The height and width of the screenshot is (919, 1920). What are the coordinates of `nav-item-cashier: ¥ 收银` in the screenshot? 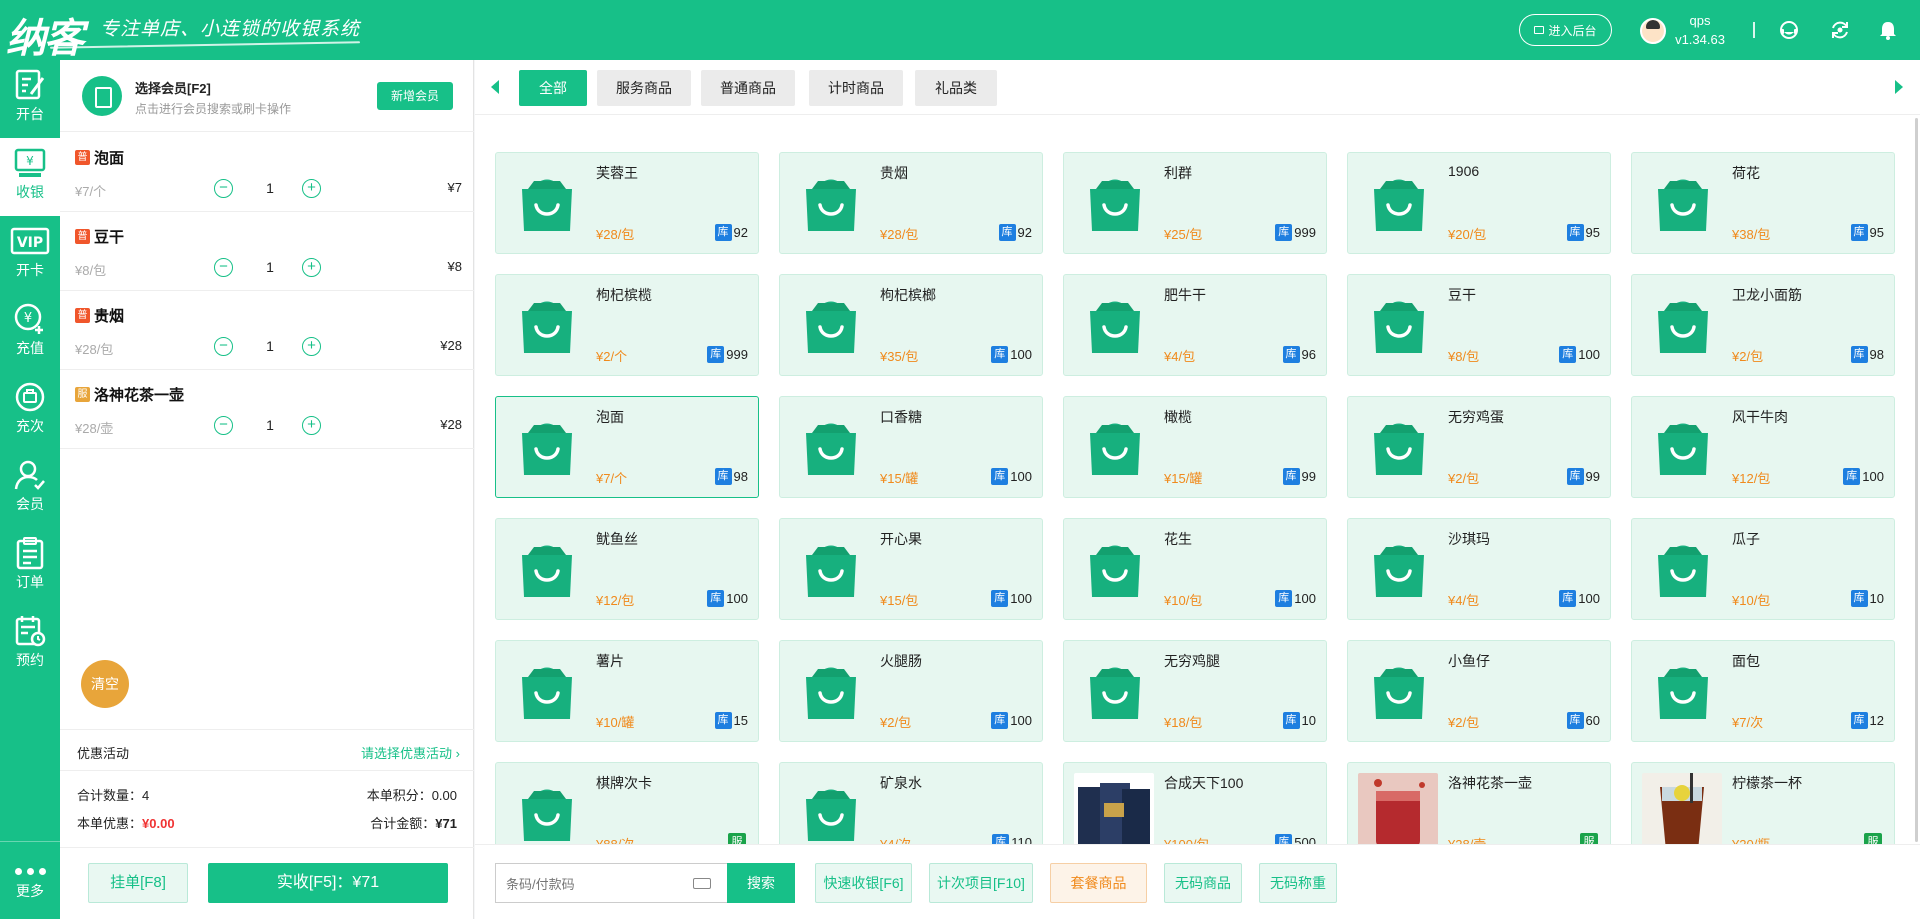 It's located at (30, 177).